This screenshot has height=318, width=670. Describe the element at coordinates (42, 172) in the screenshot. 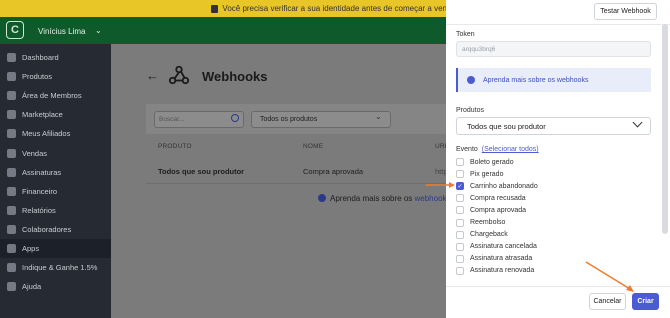

I see `sidebar-item-label: Assinaturas` at that location.